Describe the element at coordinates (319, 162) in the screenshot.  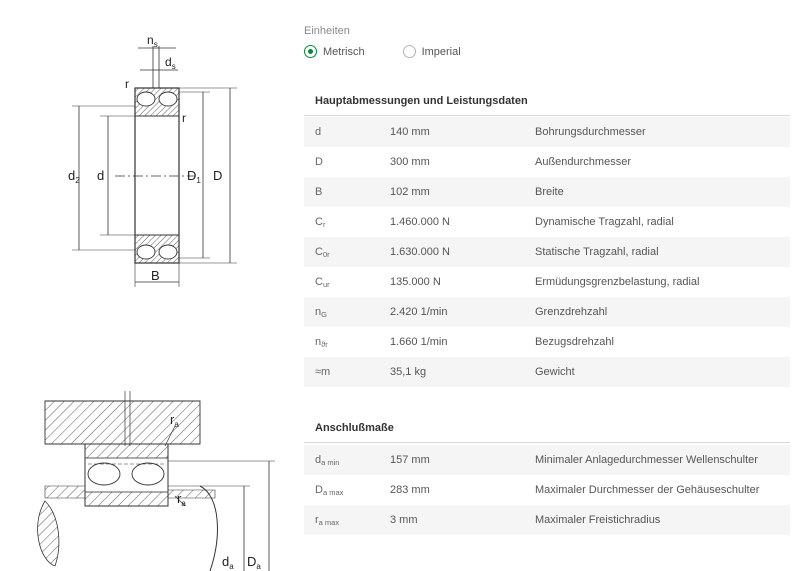
I see `row-symbol: D` at that location.